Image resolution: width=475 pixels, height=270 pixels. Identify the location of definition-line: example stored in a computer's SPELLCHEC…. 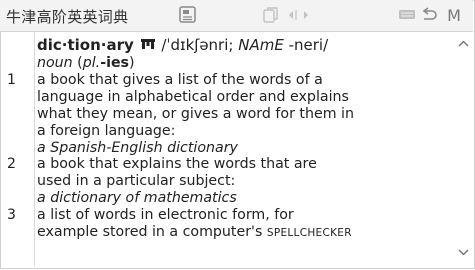
(242, 233).